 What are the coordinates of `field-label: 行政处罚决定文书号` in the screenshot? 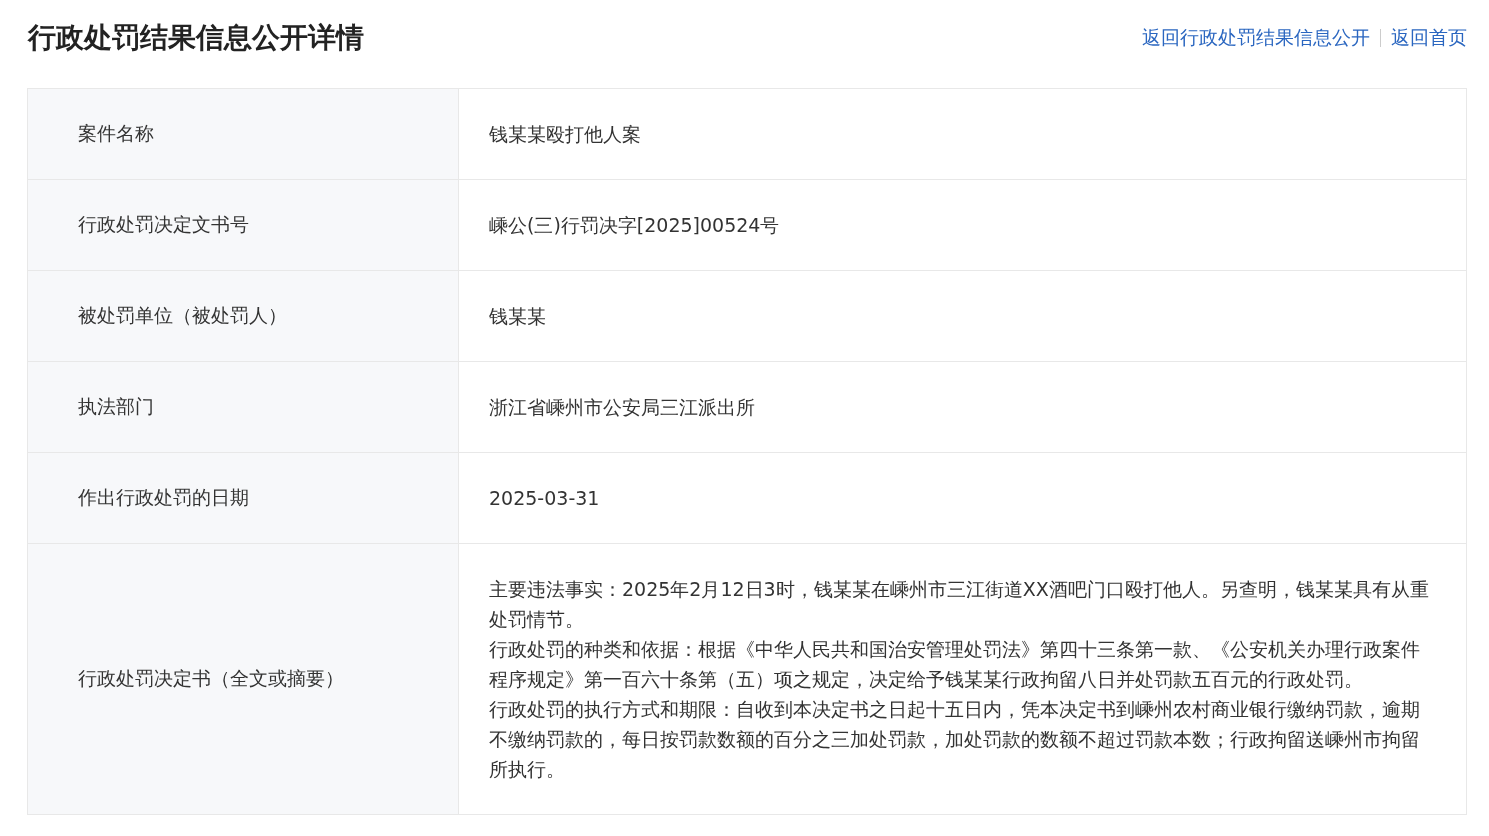 It's located at (243, 225).